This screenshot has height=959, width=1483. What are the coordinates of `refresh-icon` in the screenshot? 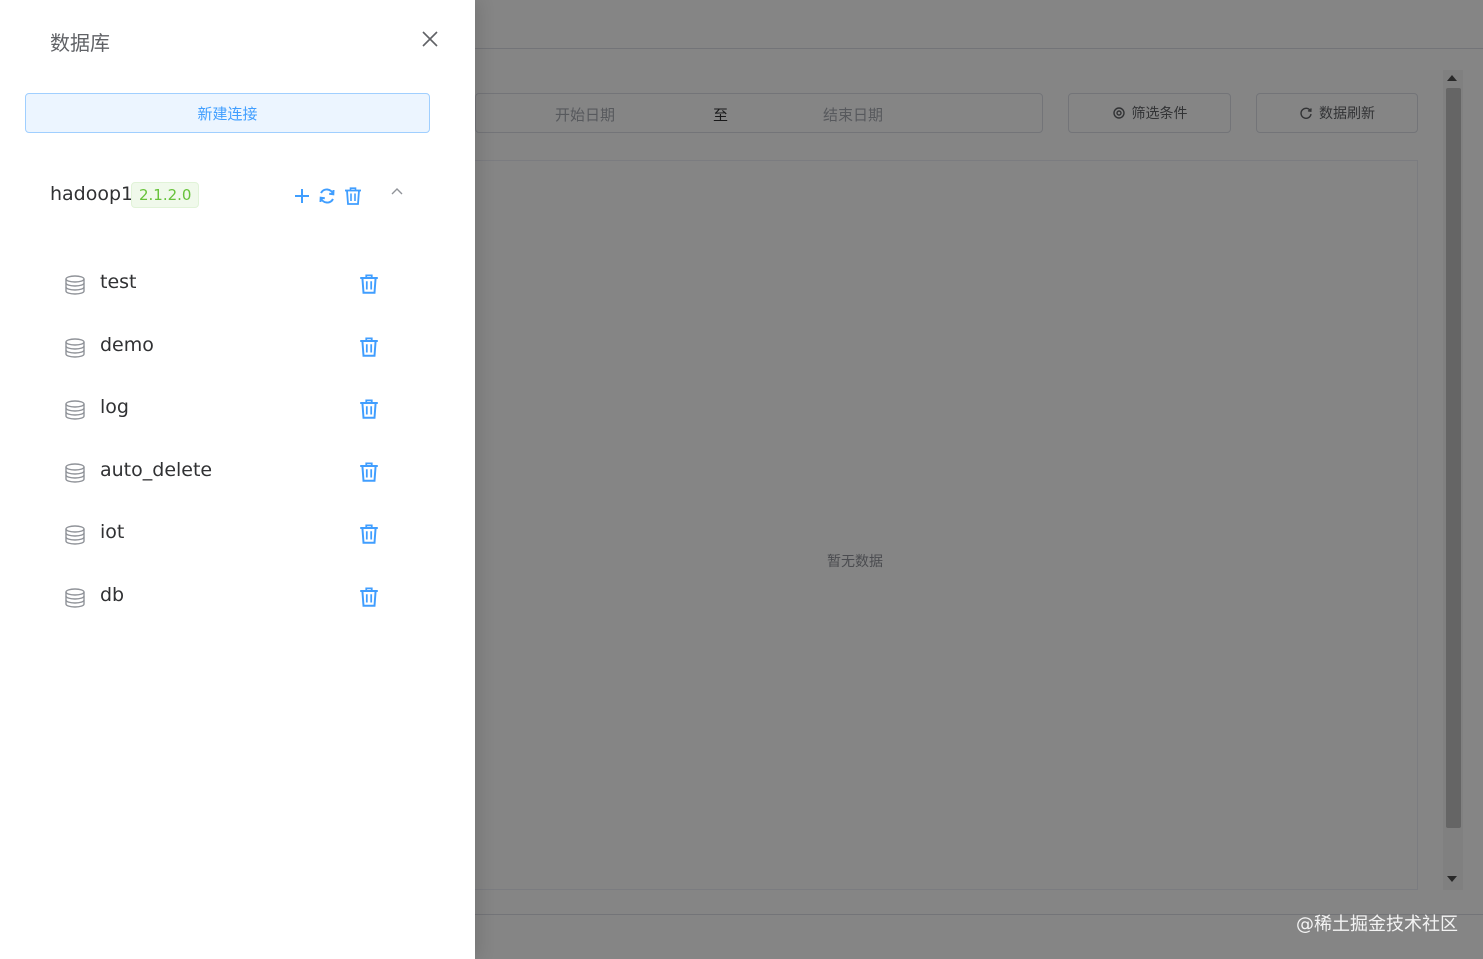 It's located at (327, 196).